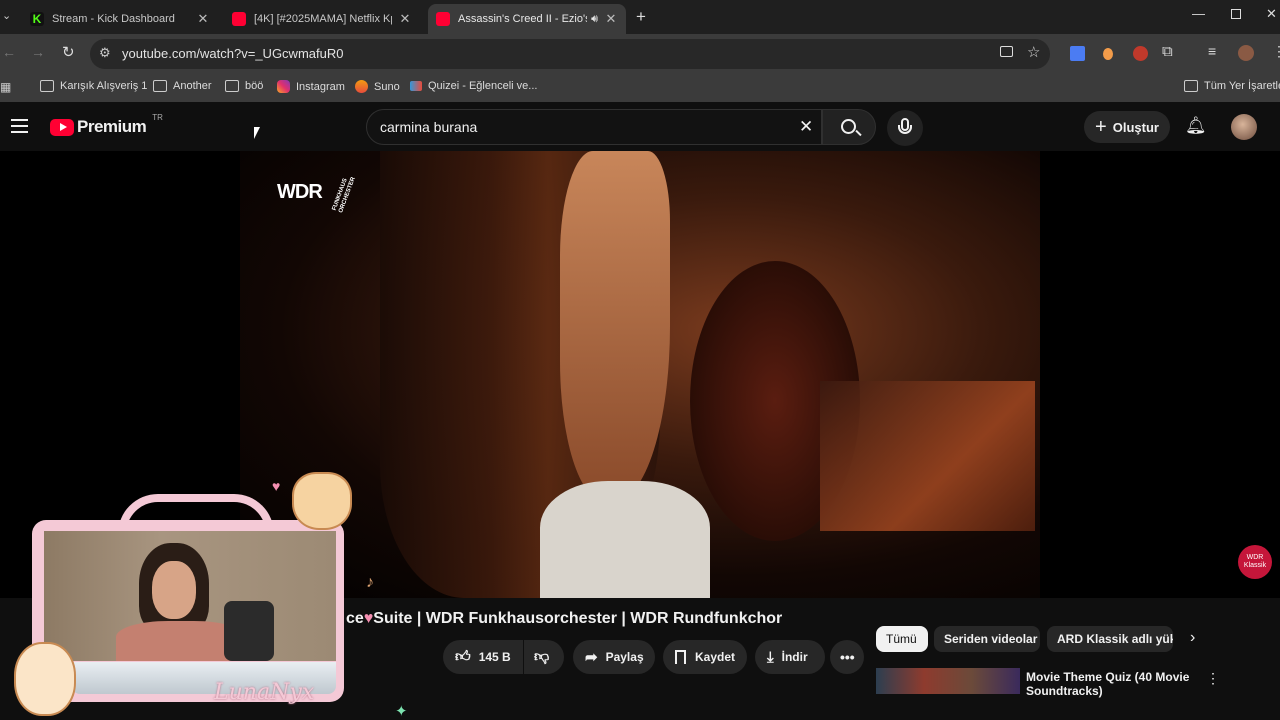 The image size is (1280, 720). What do you see at coordinates (594, 19) in the screenshot?
I see `audio-playing-icon: 🔊︎` at bounding box center [594, 19].